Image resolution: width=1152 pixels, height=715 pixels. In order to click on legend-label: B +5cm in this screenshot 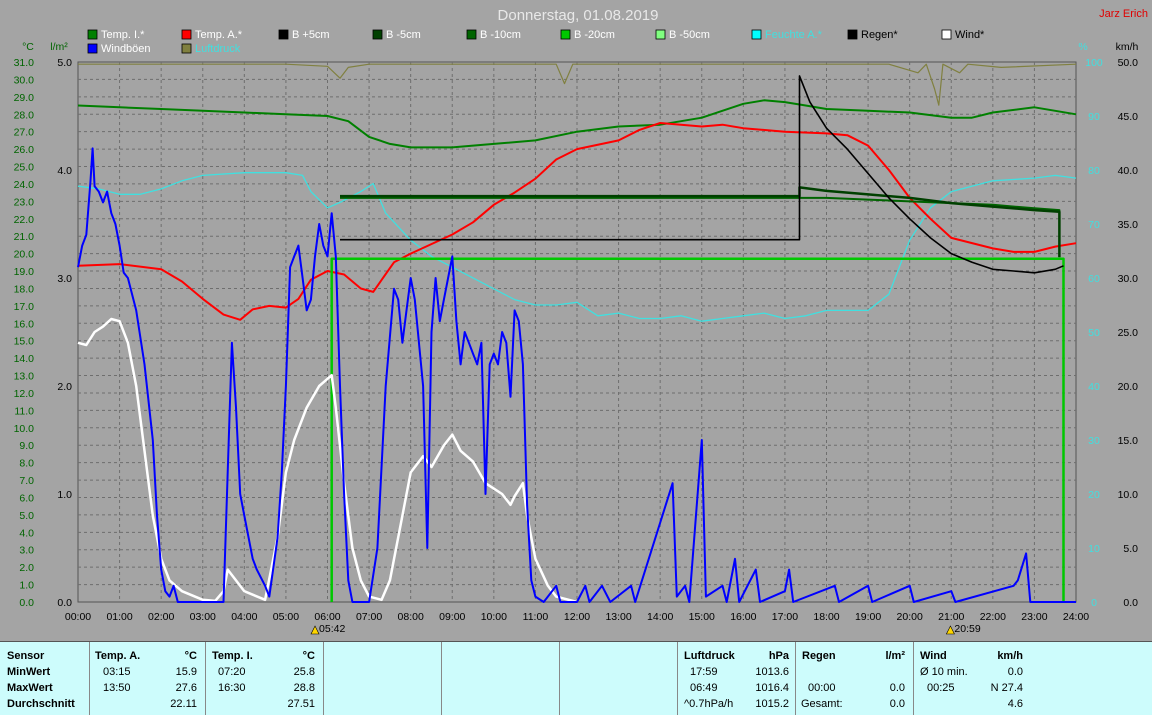, I will do `click(311, 35)`.